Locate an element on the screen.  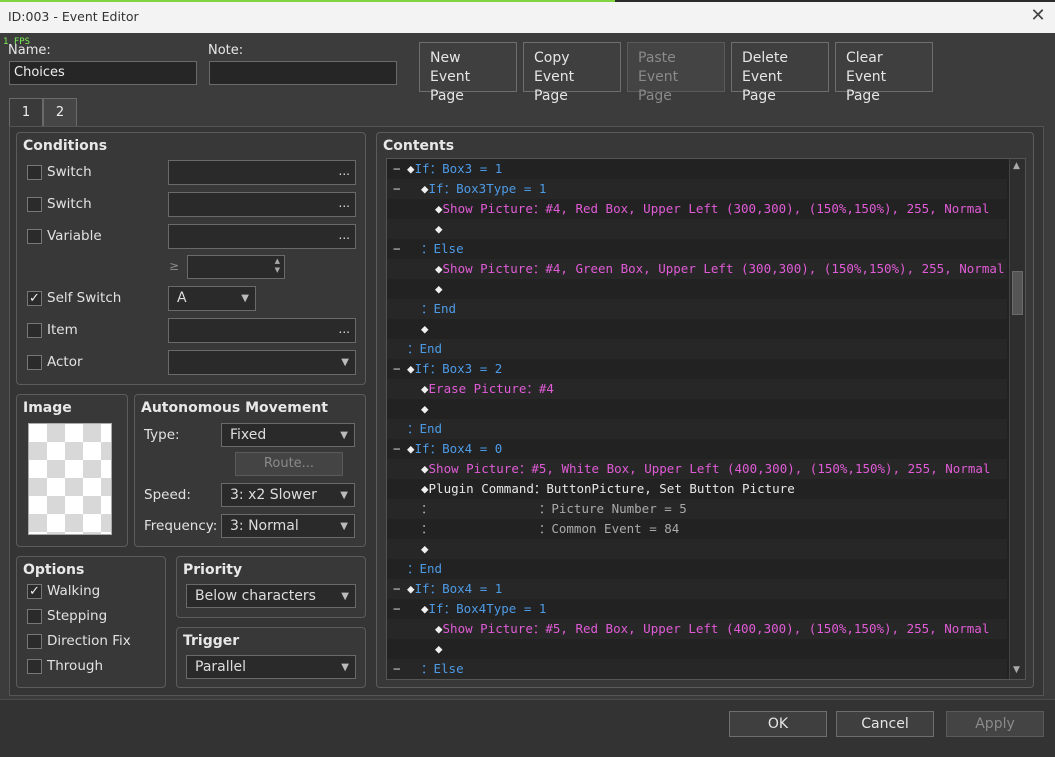
tab-page-1: 1 is located at coordinates (26, 112).